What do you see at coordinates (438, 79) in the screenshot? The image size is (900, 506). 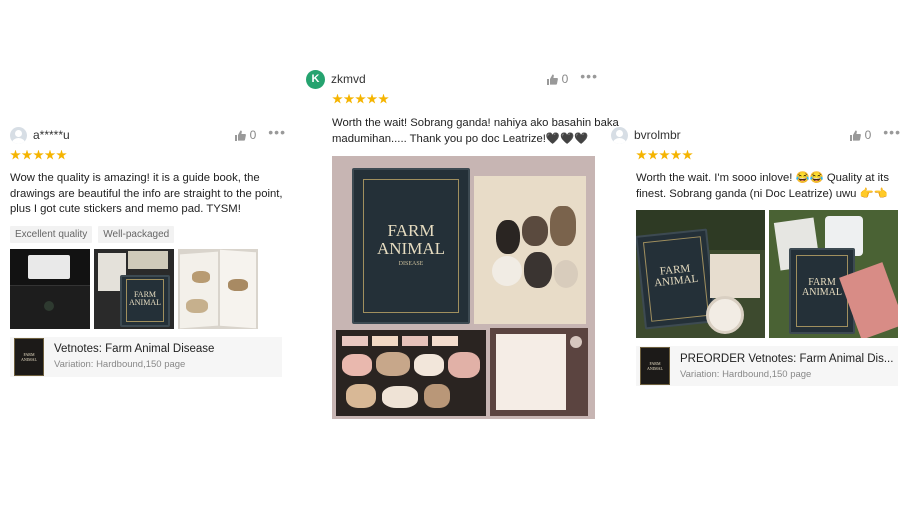 I see `username: zkmvd` at bounding box center [438, 79].